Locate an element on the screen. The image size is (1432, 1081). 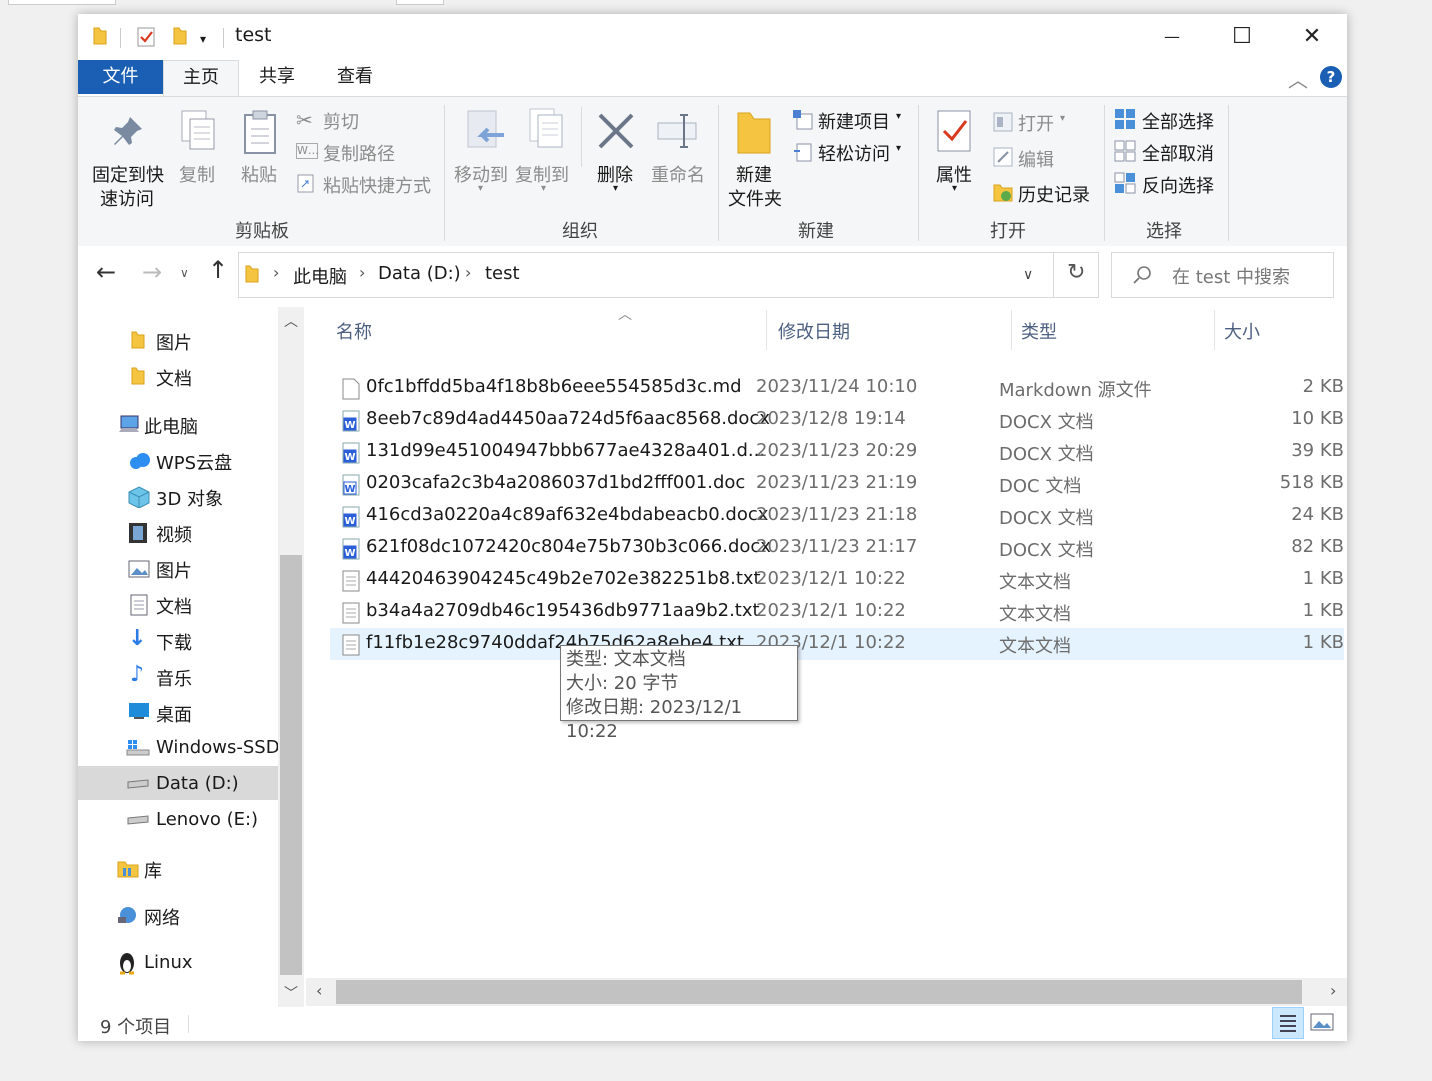
scroll-thumb is located at coordinates (291, 765).